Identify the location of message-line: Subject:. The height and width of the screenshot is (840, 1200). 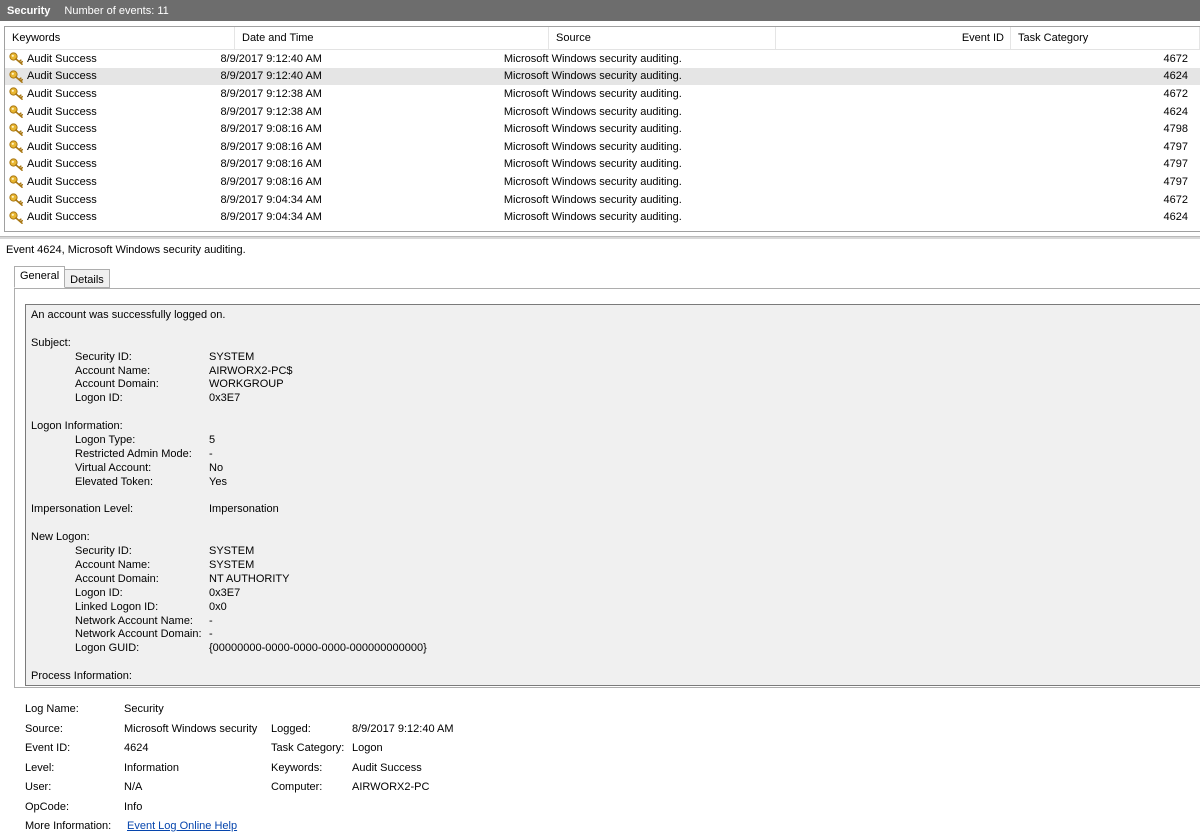
(615, 344).